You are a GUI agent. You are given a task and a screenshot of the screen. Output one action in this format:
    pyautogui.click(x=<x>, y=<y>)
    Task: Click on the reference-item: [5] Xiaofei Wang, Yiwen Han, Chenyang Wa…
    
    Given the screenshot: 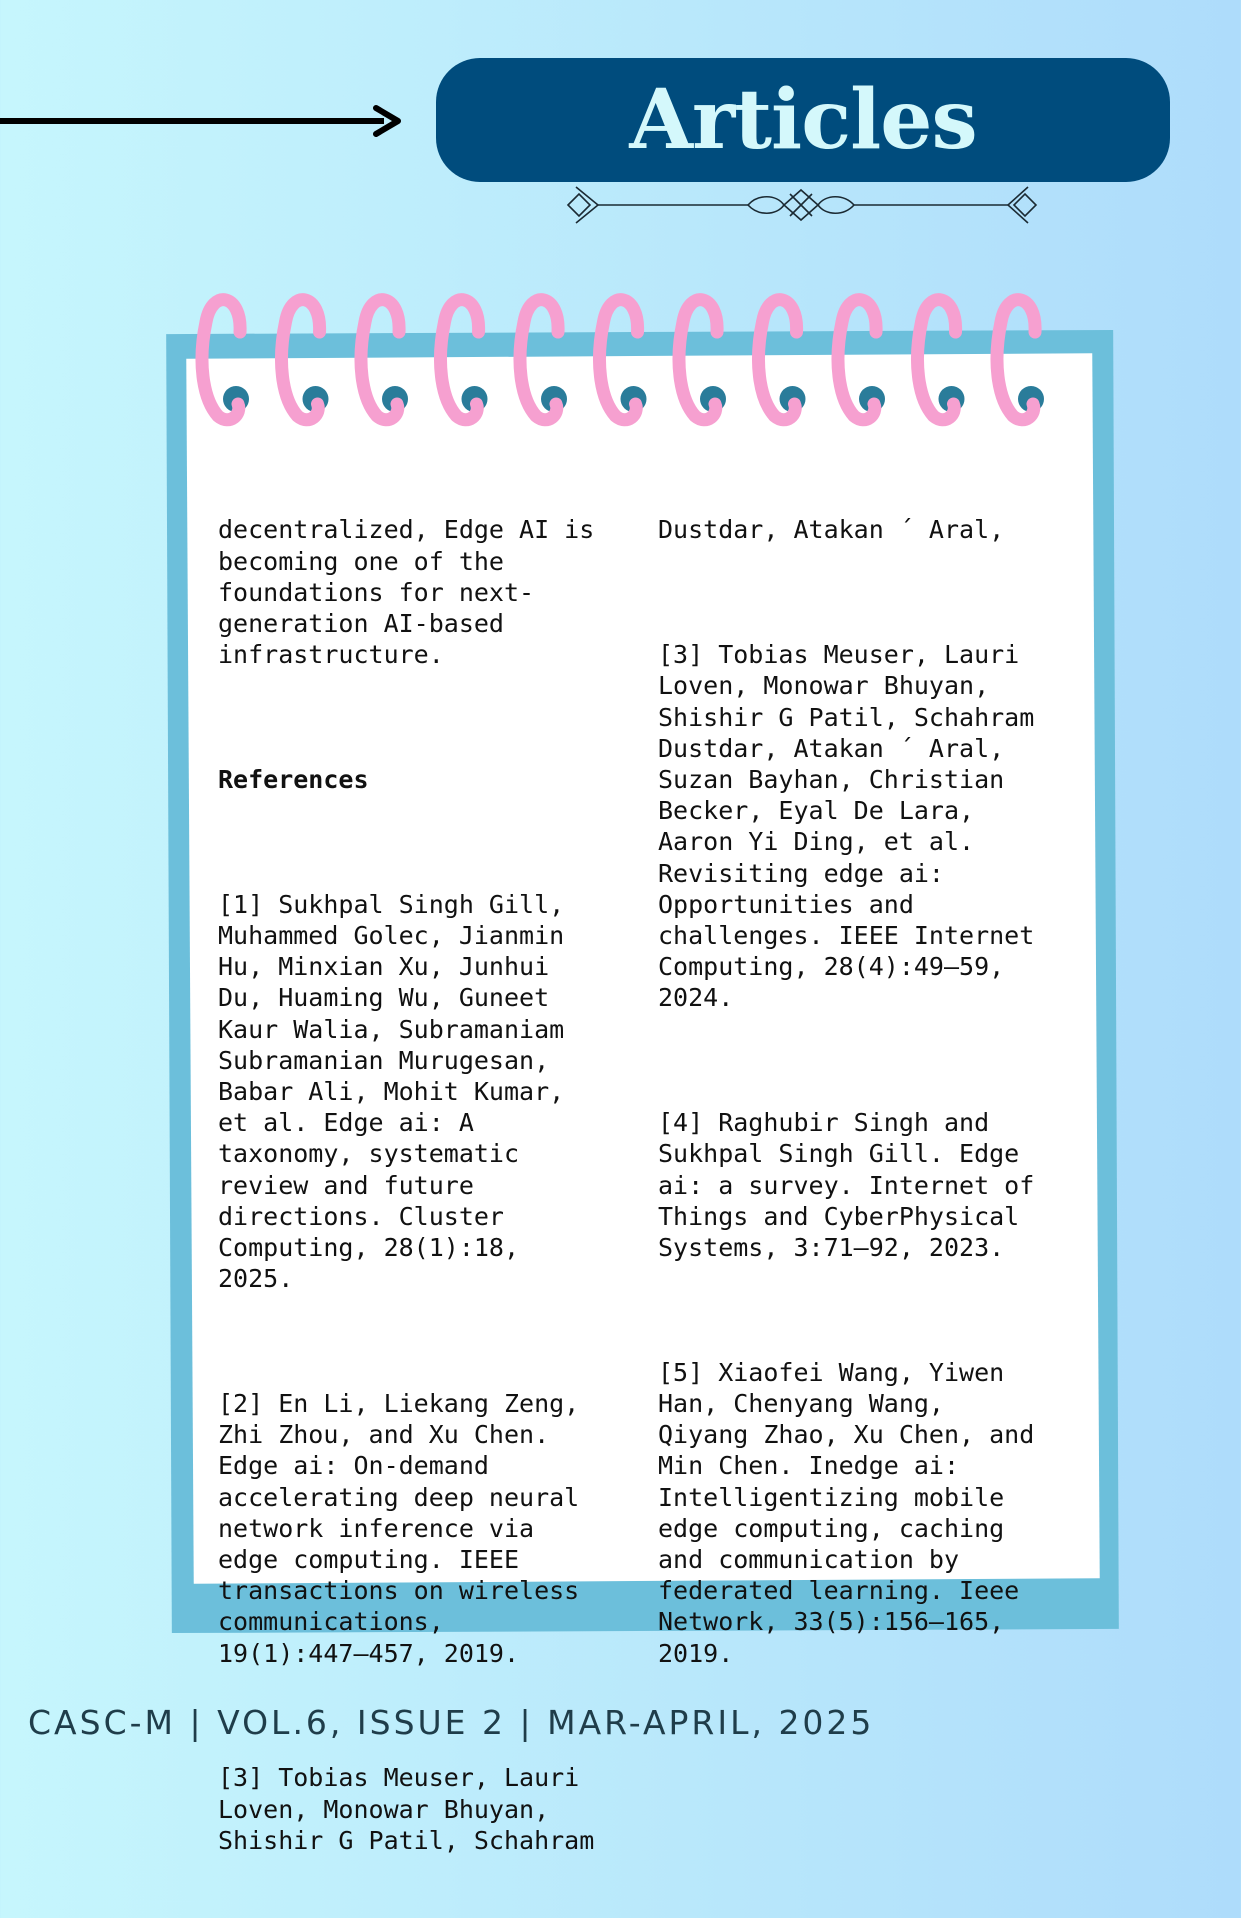 What is the action you would take?
    pyautogui.click(x=846, y=1512)
    